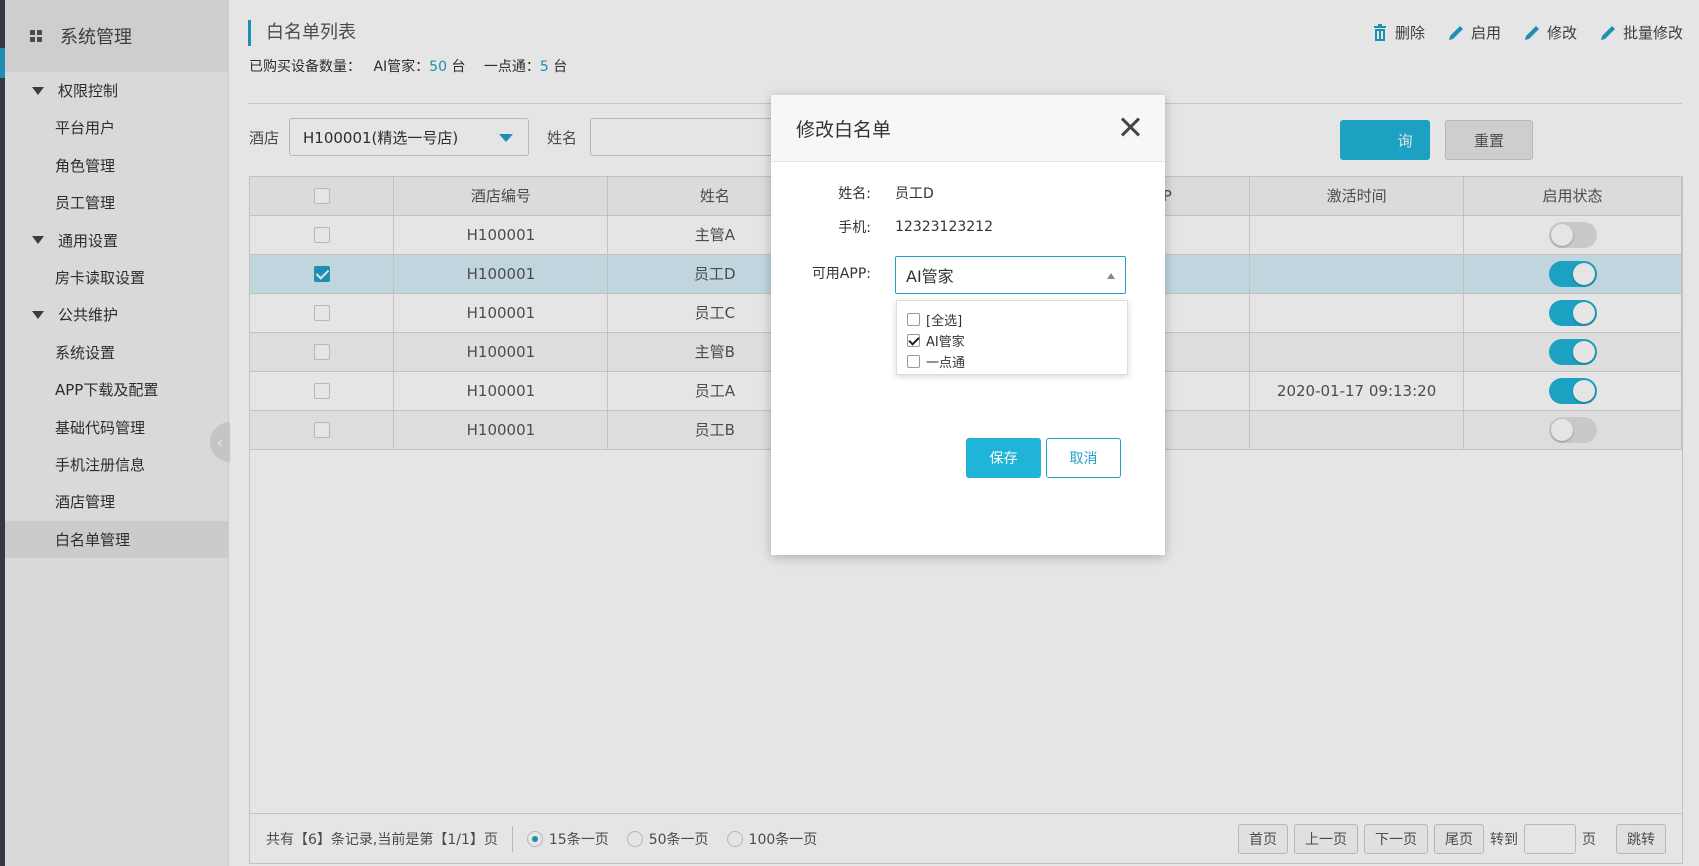 The height and width of the screenshot is (866, 1699). I want to click on app-dropdown: [全选] AI管家 一点通, so click(1012, 337).